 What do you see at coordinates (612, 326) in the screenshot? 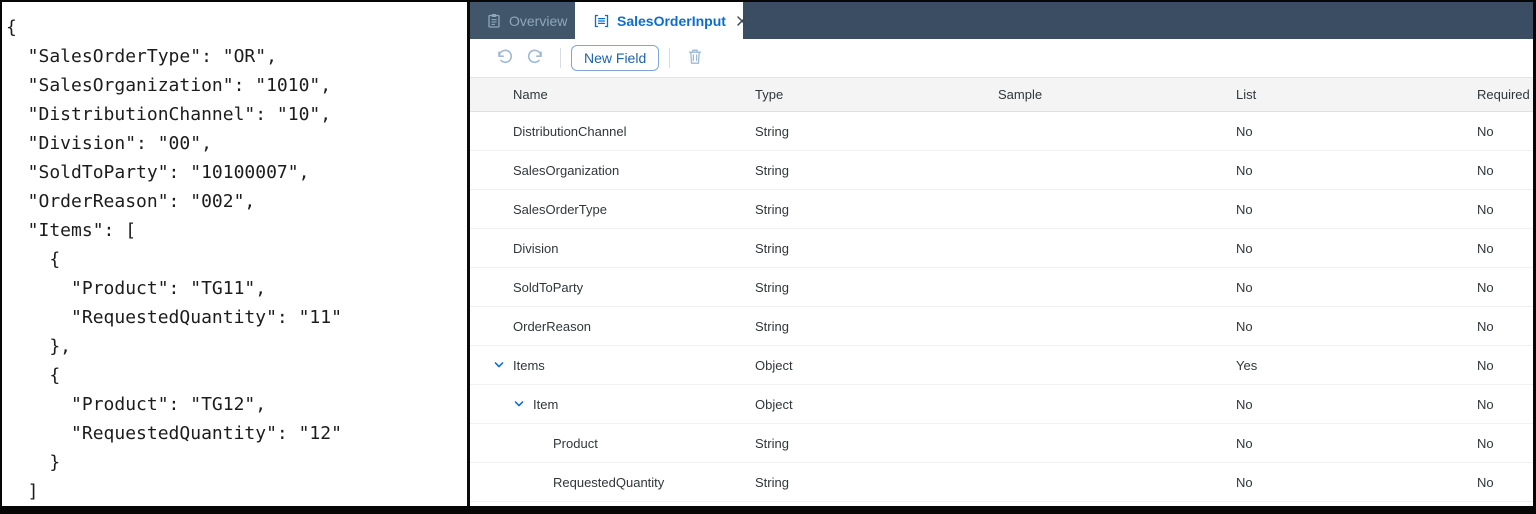
I see `cell-name: OrderReason` at bounding box center [612, 326].